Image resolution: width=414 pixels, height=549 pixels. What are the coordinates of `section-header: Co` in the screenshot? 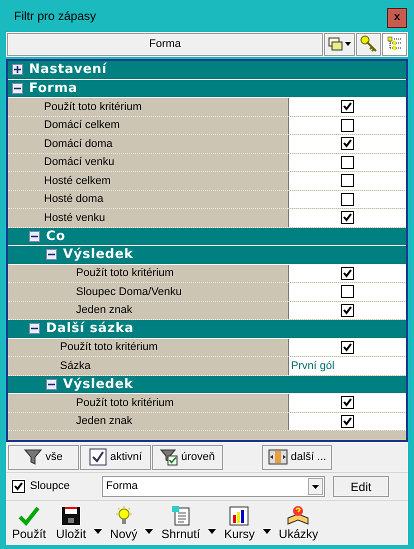 It's located at (207, 237).